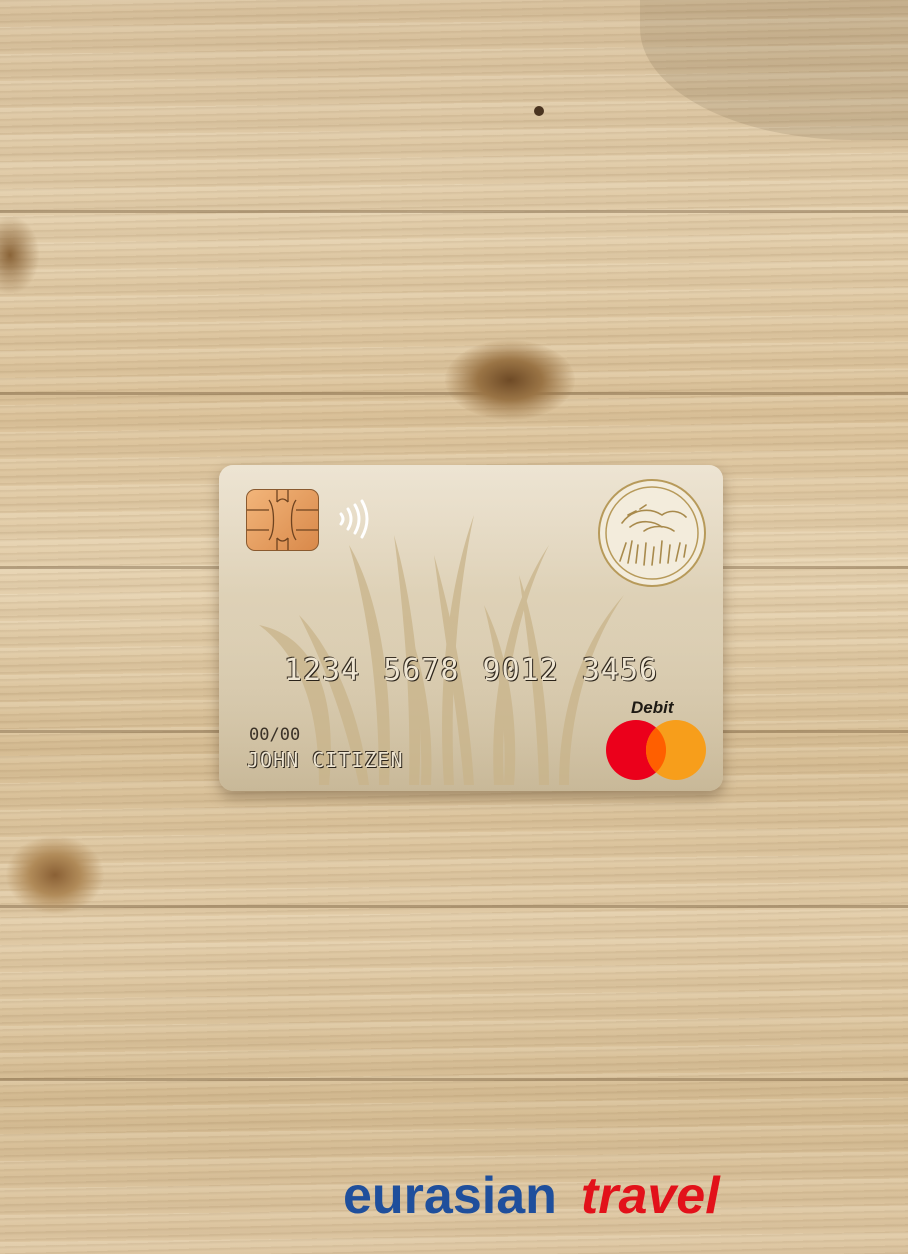 The height and width of the screenshot is (1254, 908). I want to click on bird-seal-icon, so click(652, 533).